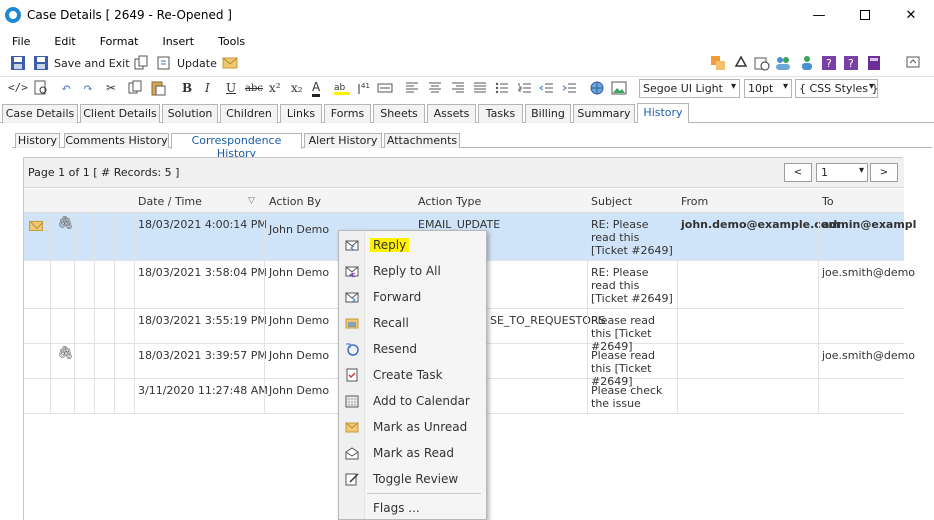  What do you see at coordinates (412, 297) in the screenshot?
I see `menu-item-forward: Forward` at bounding box center [412, 297].